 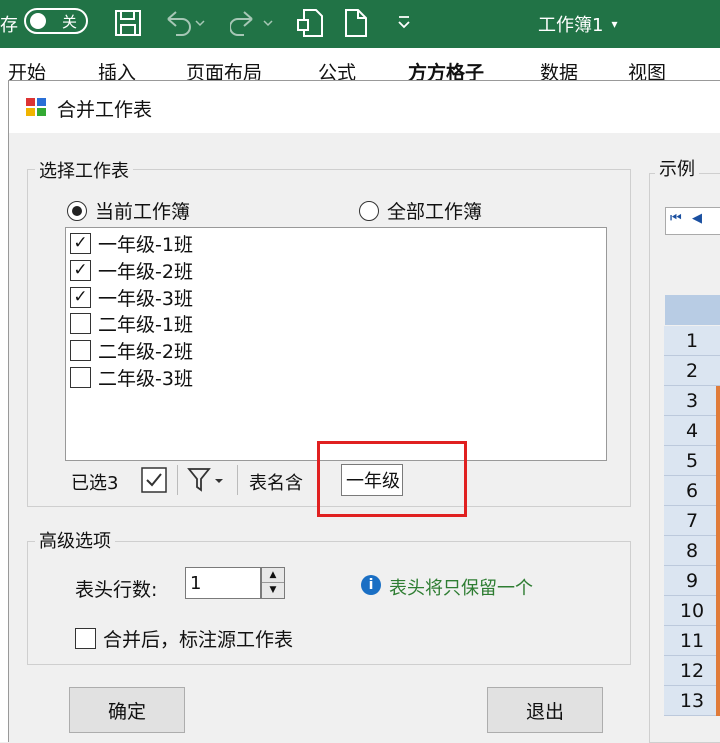 What do you see at coordinates (128, 23) in the screenshot?
I see `save-icon` at bounding box center [128, 23].